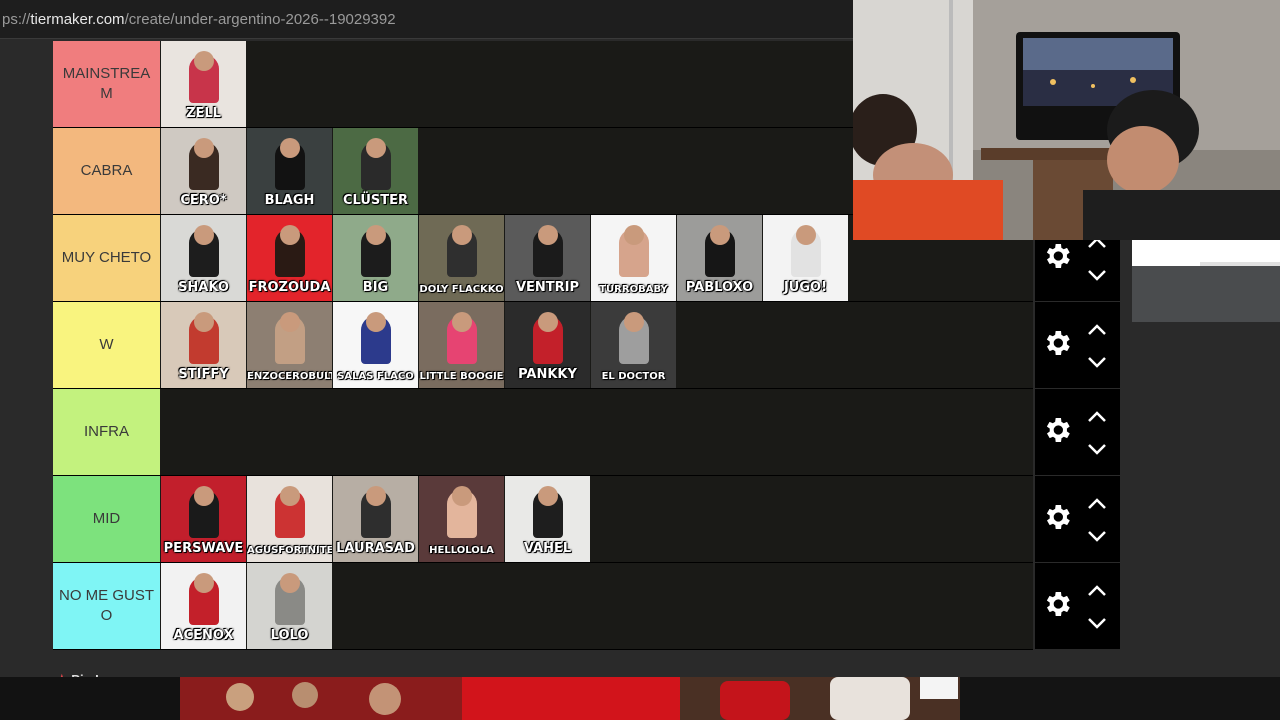 This screenshot has width=1280, height=720. I want to click on tier-label: CABRA, so click(106, 171).